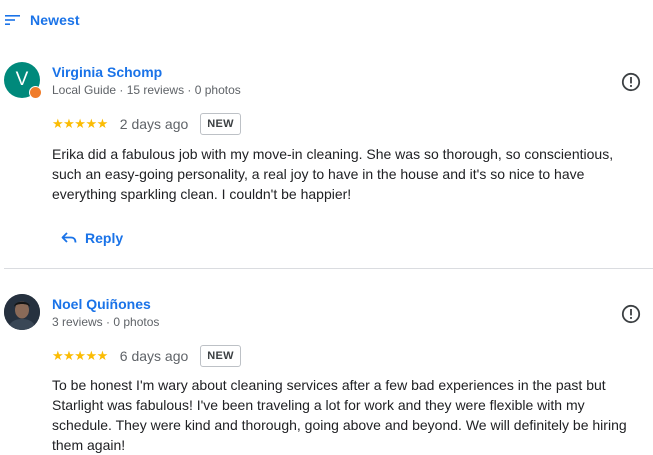  I want to click on avatar-letter: V, so click(22, 79).